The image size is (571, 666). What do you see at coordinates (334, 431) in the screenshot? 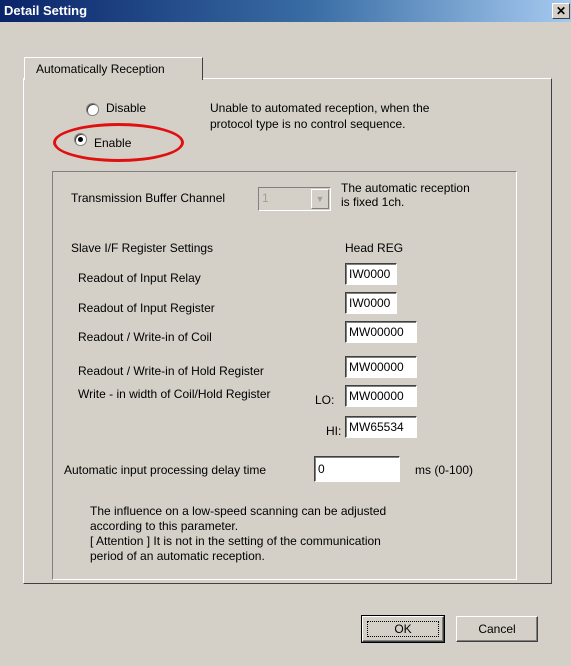
I see `hi-label: HI:` at bounding box center [334, 431].